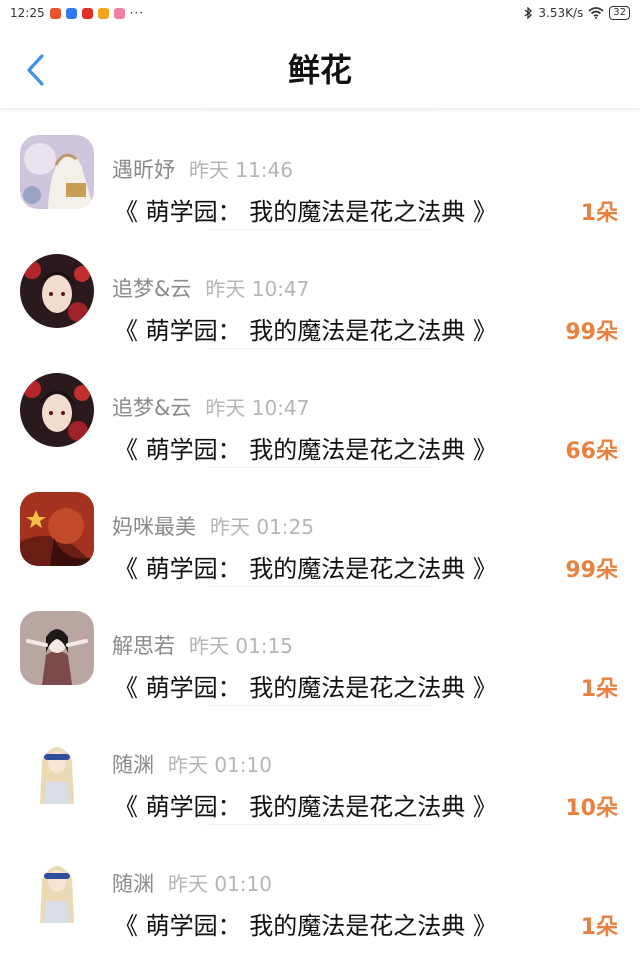  Describe the element at coordinates (71, 13) in the screenshot. I see `message-app-icon` at that location.